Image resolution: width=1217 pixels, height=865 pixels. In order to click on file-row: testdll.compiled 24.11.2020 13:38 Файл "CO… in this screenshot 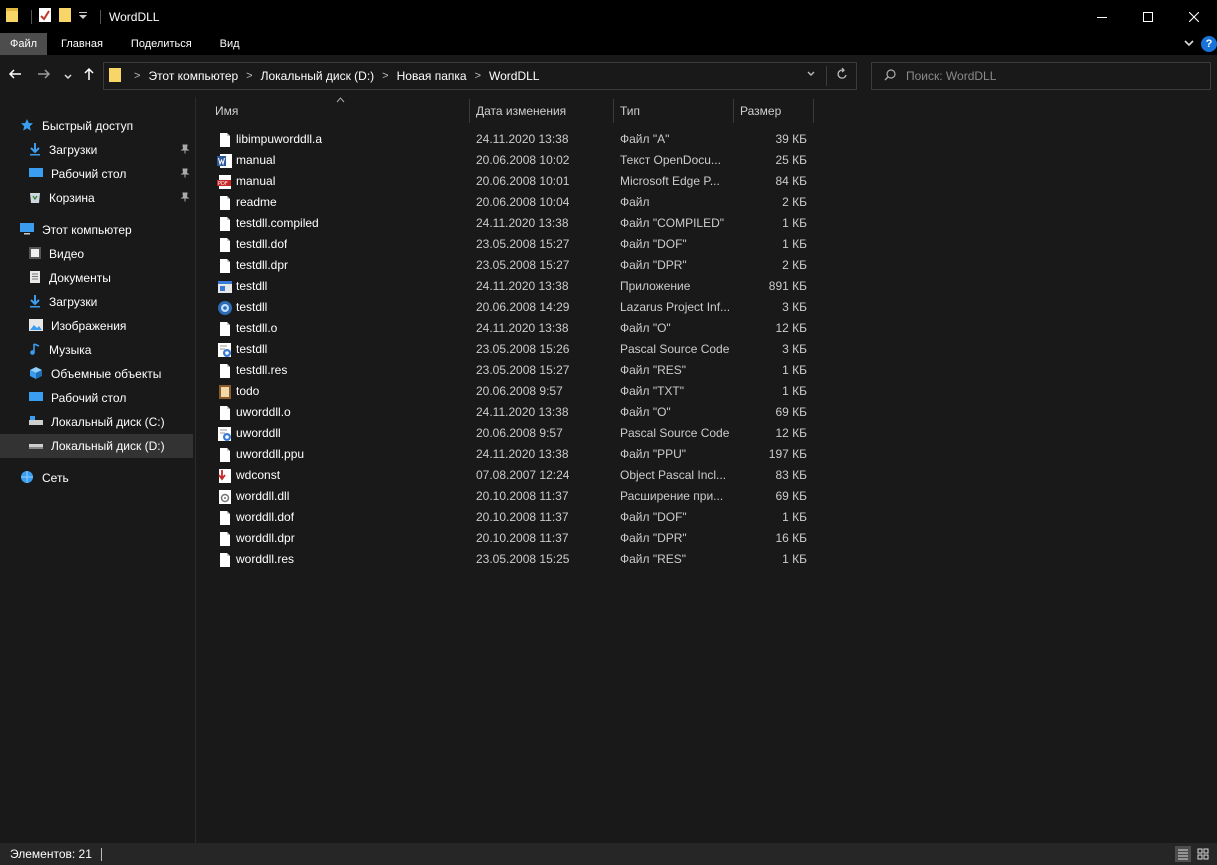, I will do `click(514, 223)`.